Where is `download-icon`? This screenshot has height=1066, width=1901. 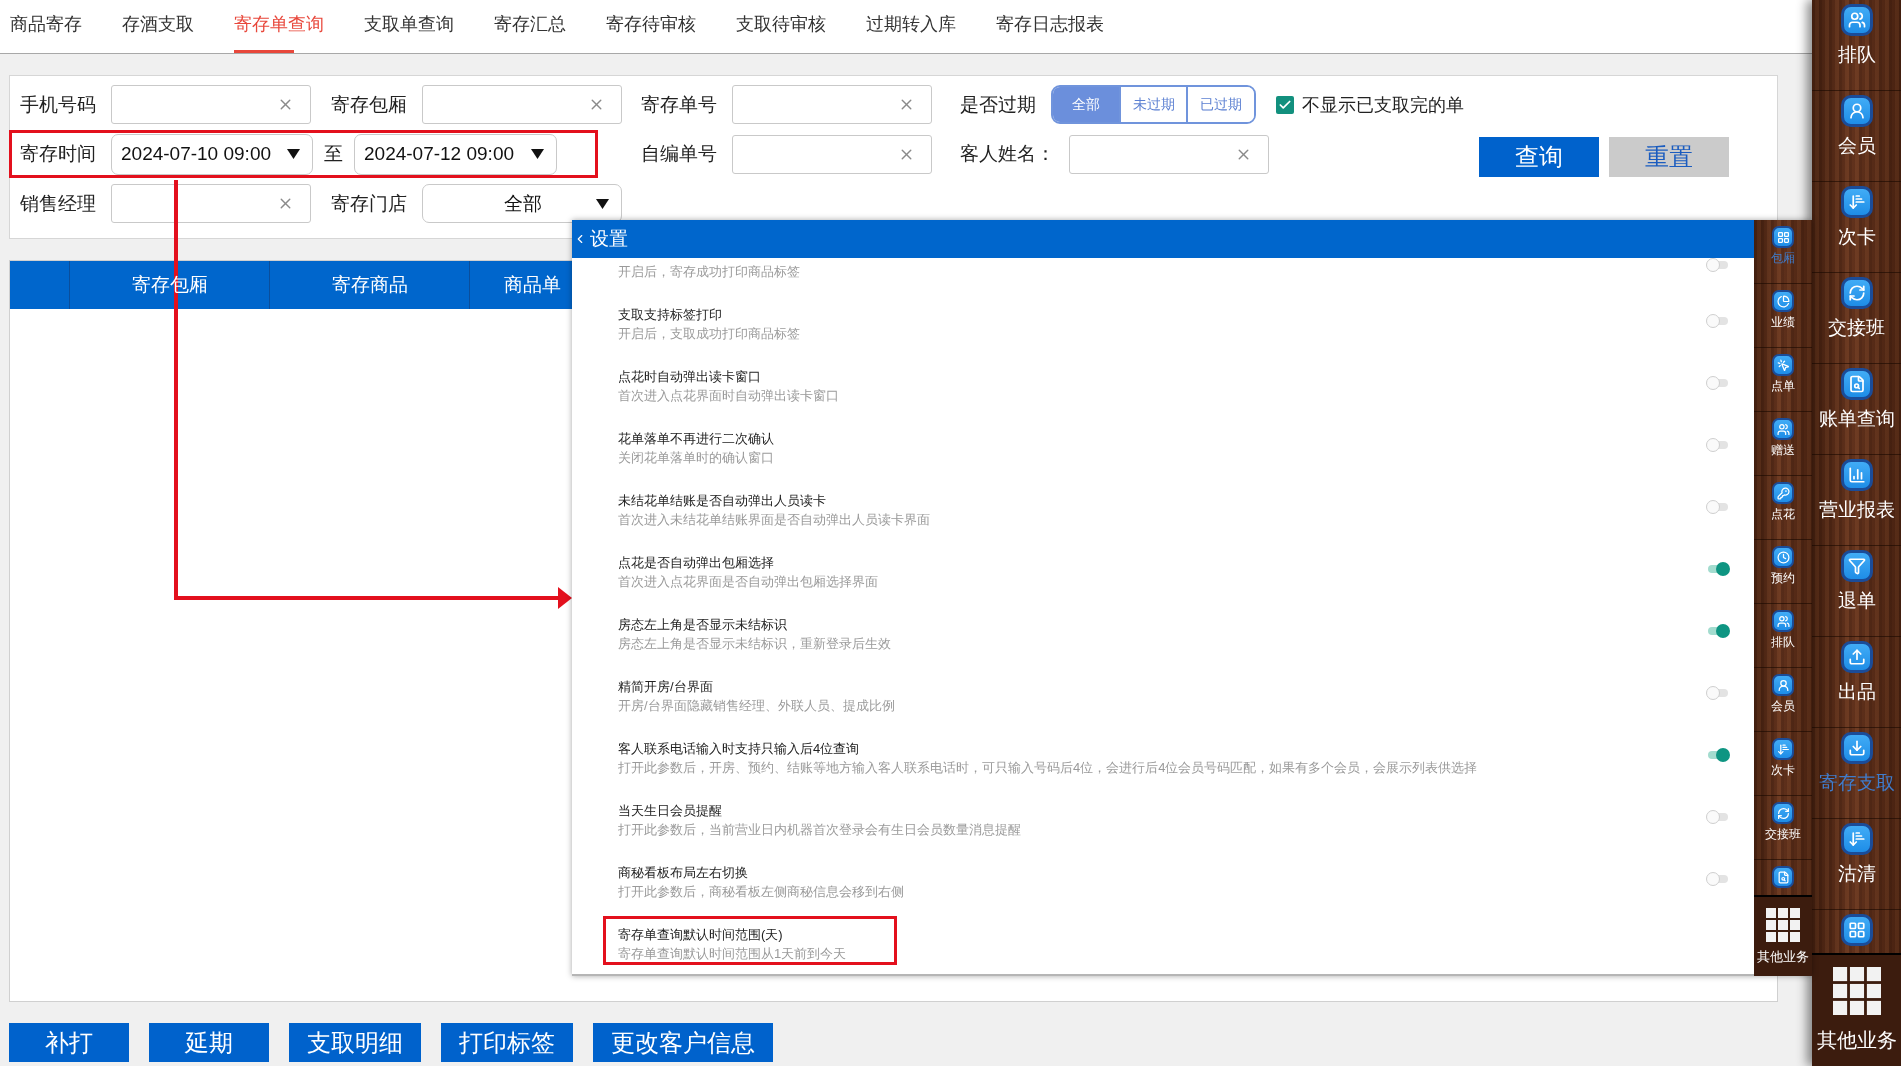
download-icon is located at coordinates (1856, 748).